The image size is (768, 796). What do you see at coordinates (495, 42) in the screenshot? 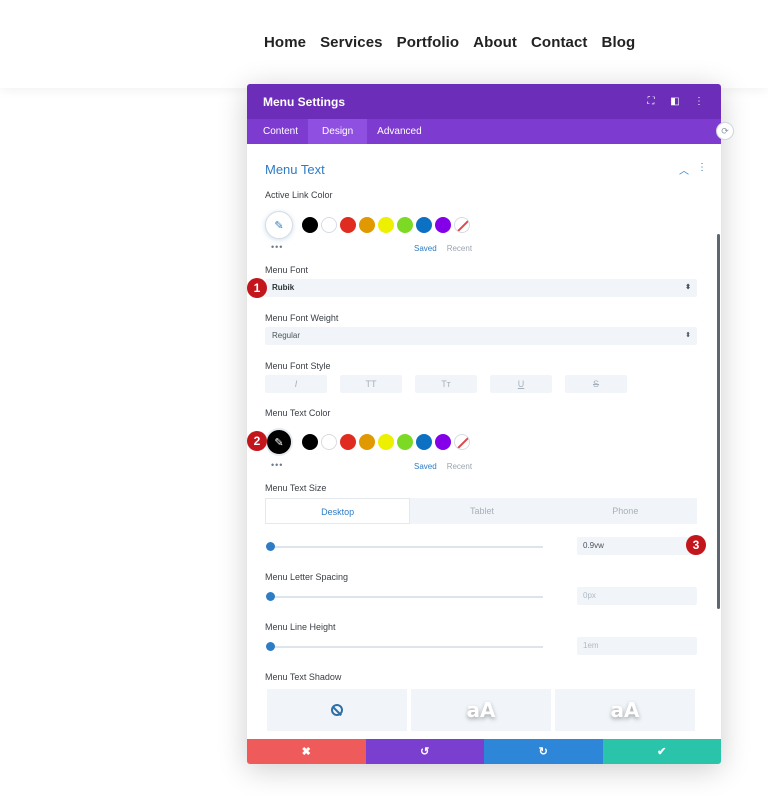
I see `nav-about: About` at bounding box center [495, 42].